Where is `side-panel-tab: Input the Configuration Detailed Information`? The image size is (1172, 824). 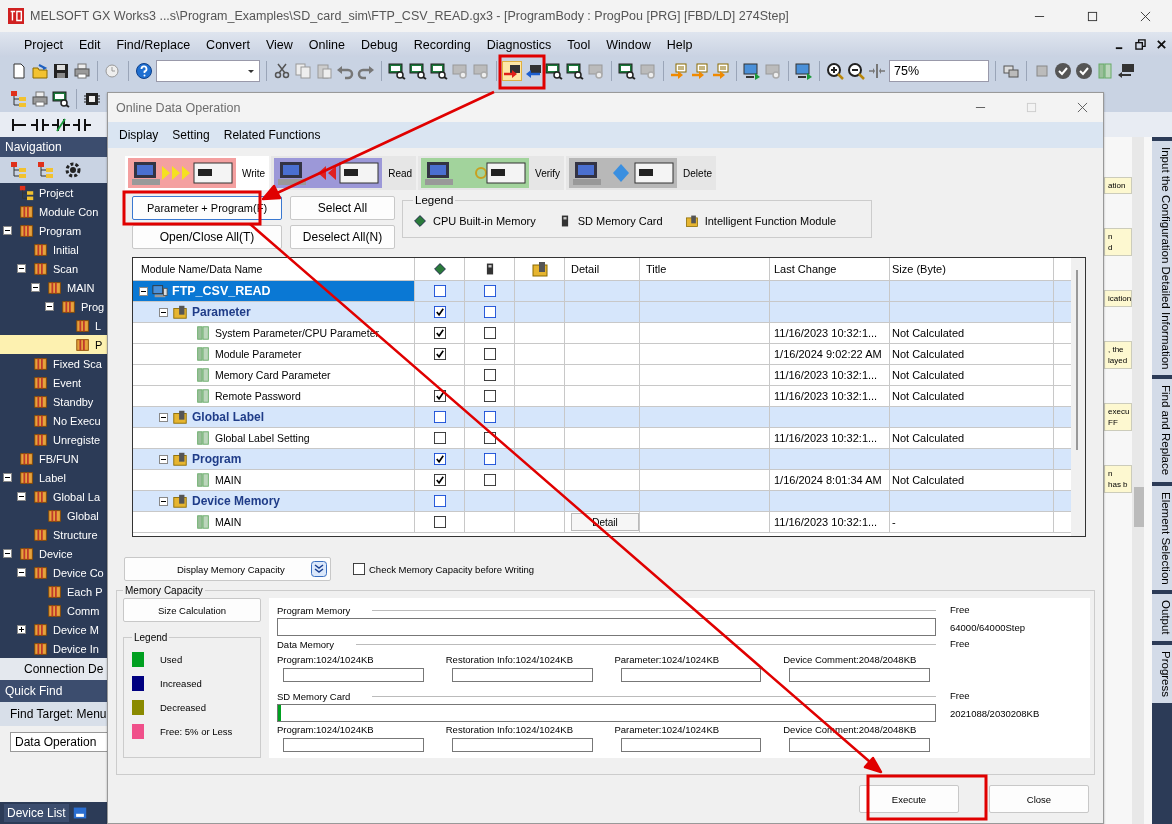 side-panel-tab: Input the Configuration Detailed Information is located at coordinates (1162, 258).